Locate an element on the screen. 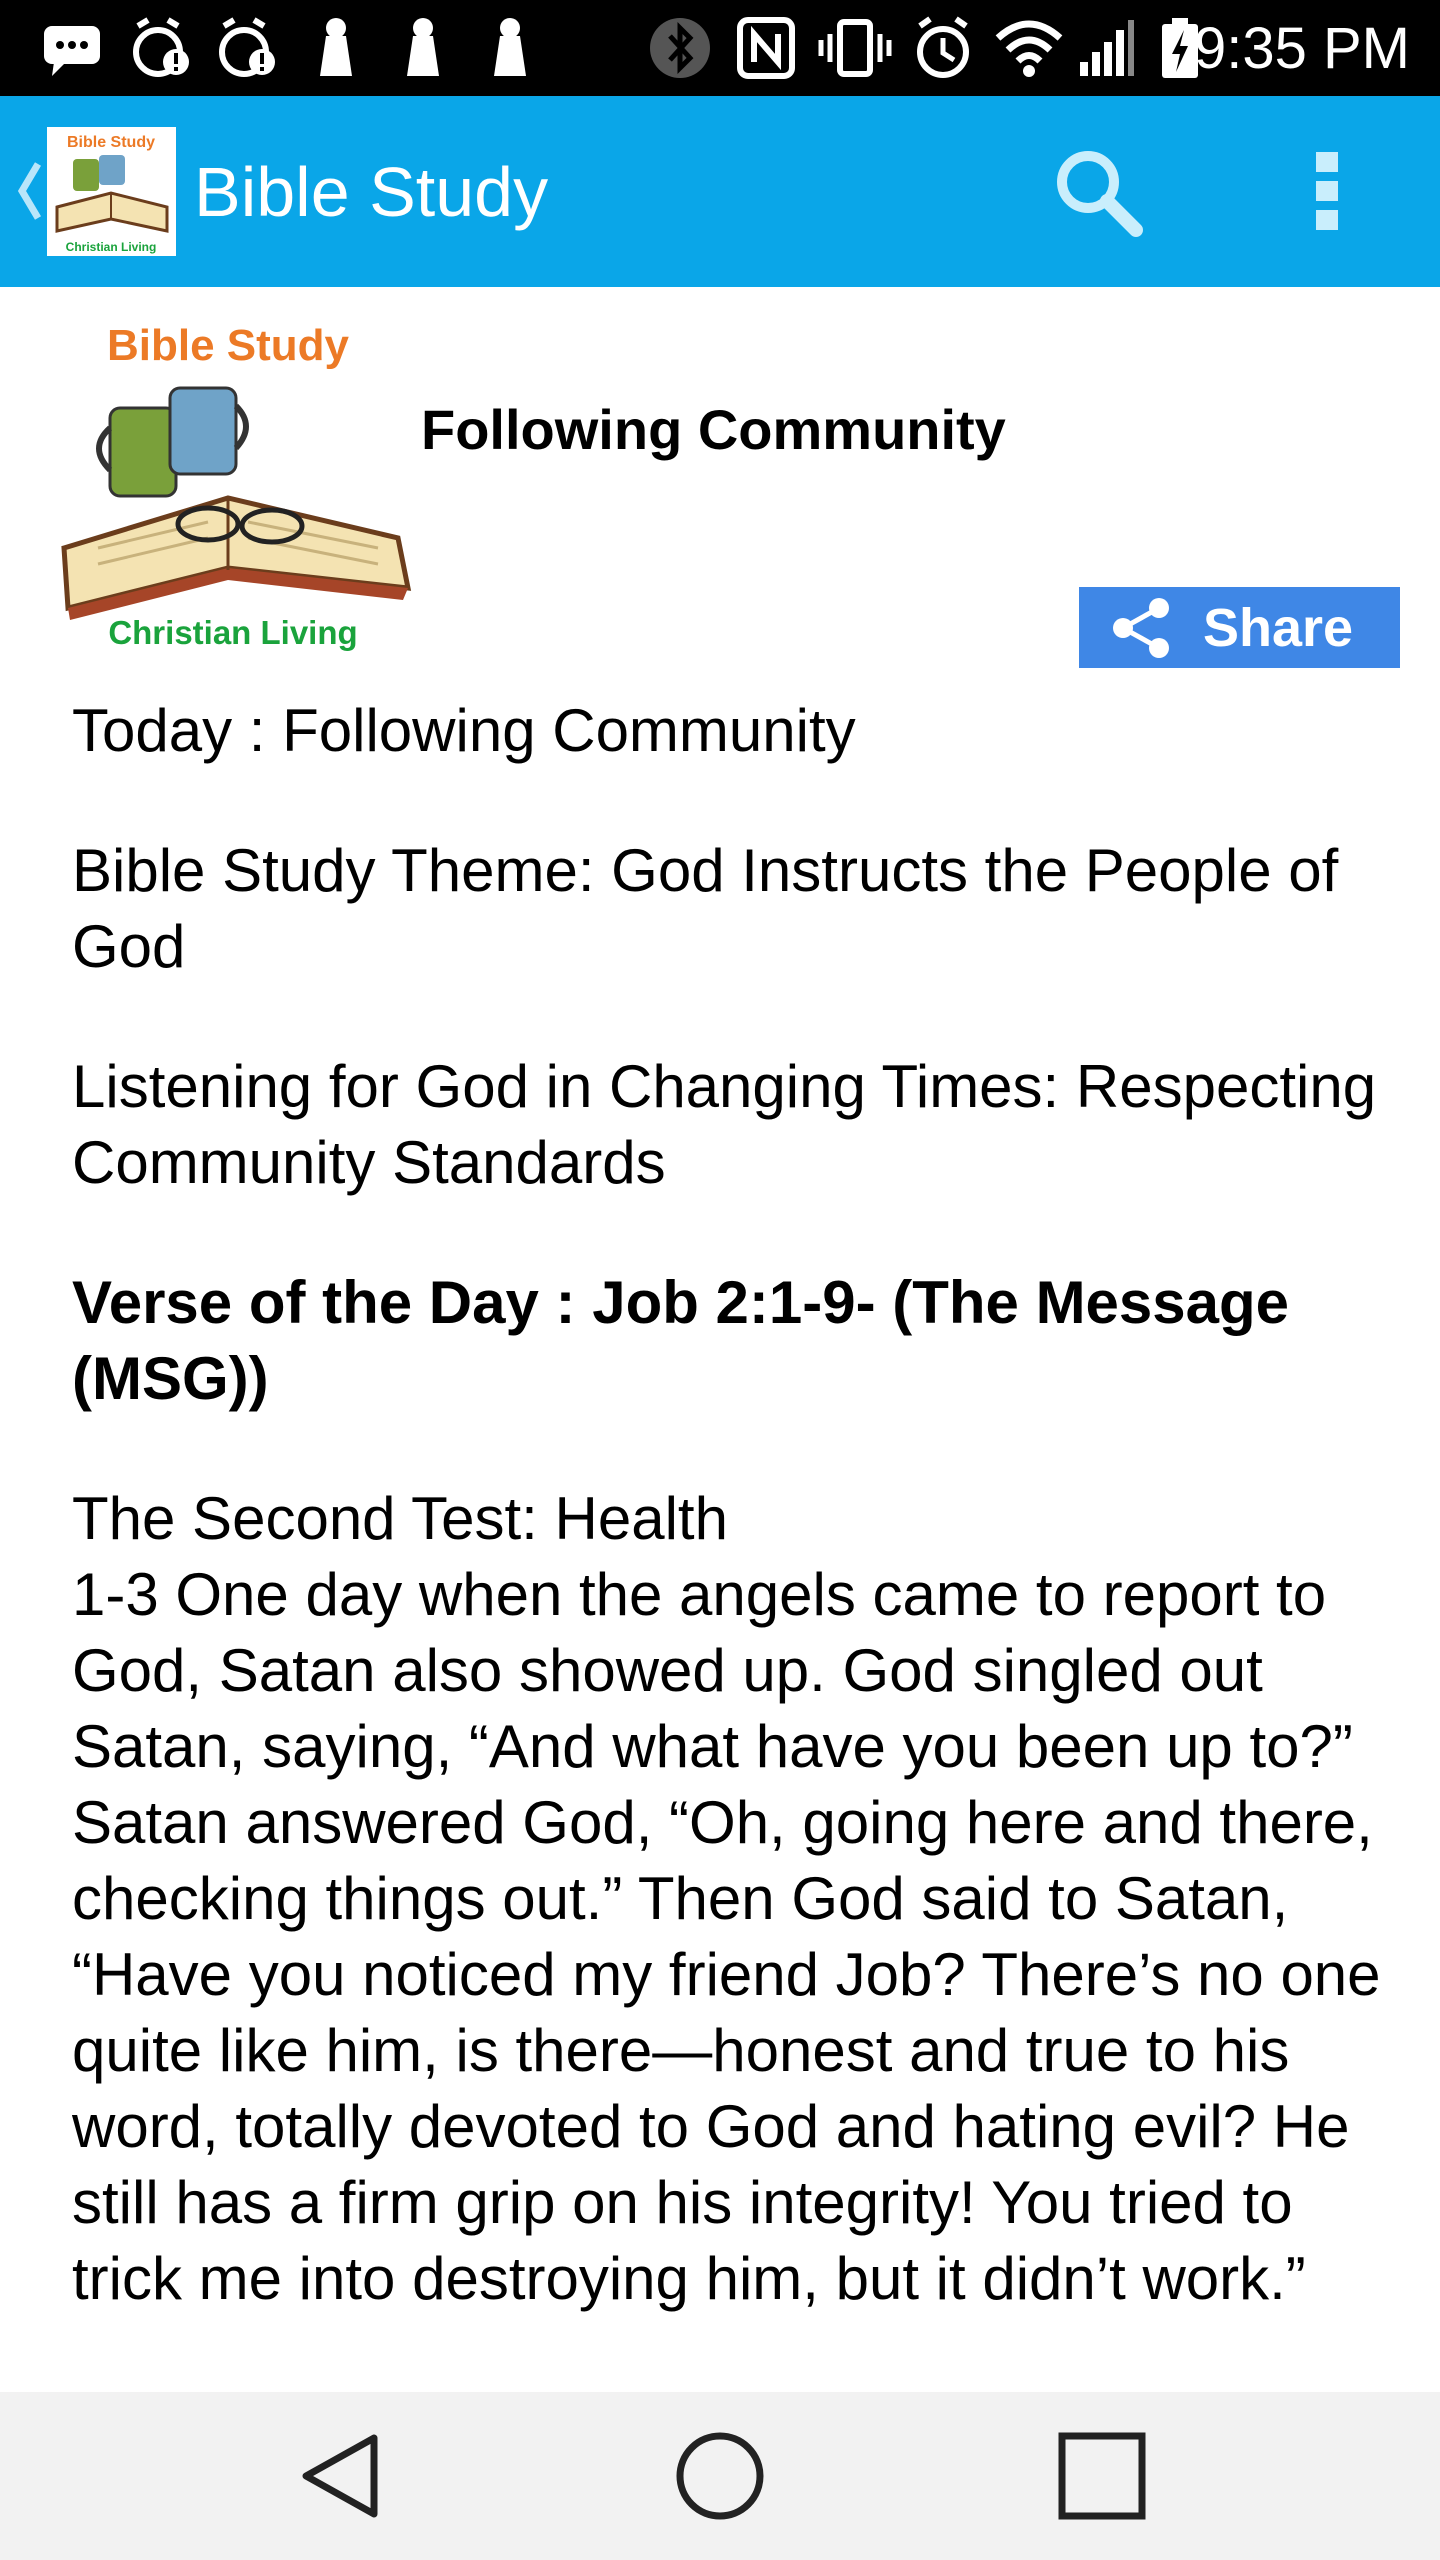 The height and width of the screenshot is (2560, 1440). overflow-menu-icon is located at coordinates (1328, 191).